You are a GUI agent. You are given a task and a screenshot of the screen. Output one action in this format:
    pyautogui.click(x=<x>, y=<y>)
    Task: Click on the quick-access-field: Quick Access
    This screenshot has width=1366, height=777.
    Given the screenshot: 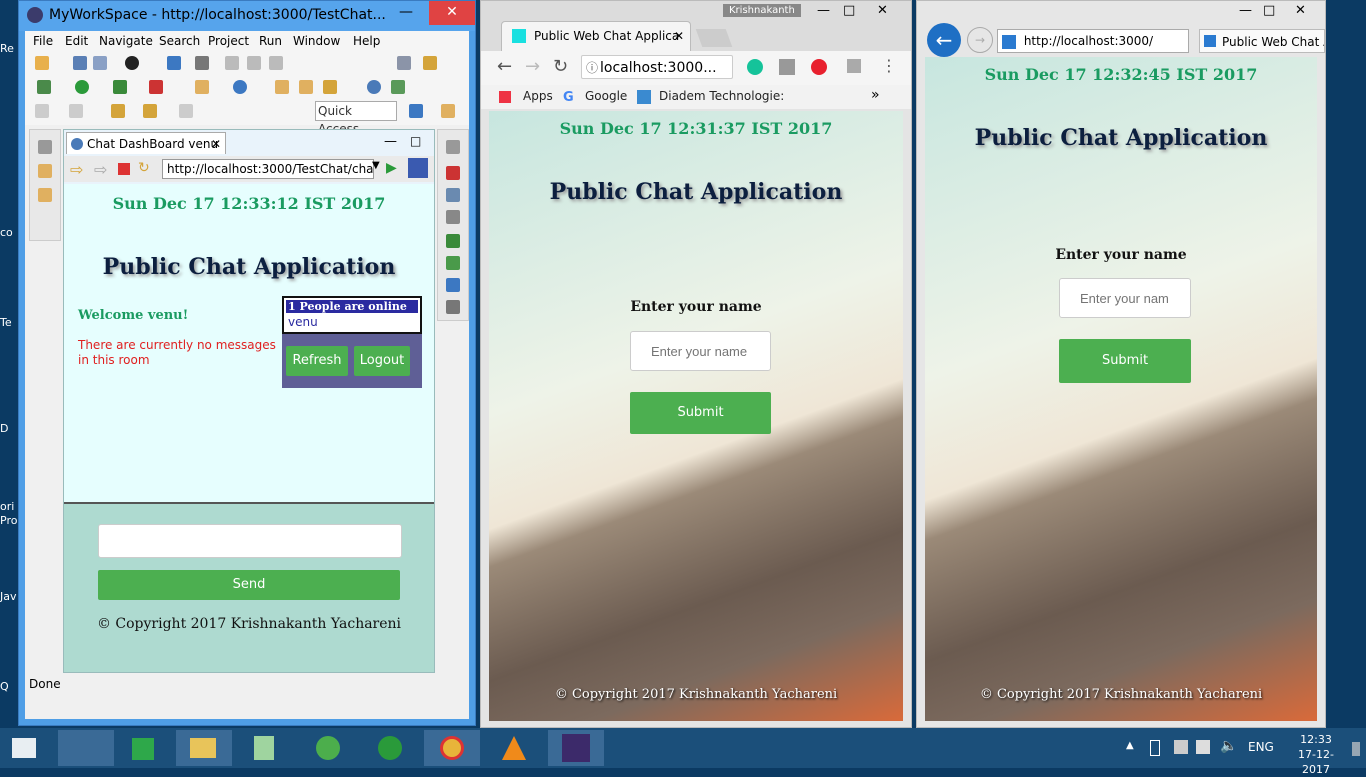 What is the action you would take?
    pyautogui.click(x=356, y=118)
    